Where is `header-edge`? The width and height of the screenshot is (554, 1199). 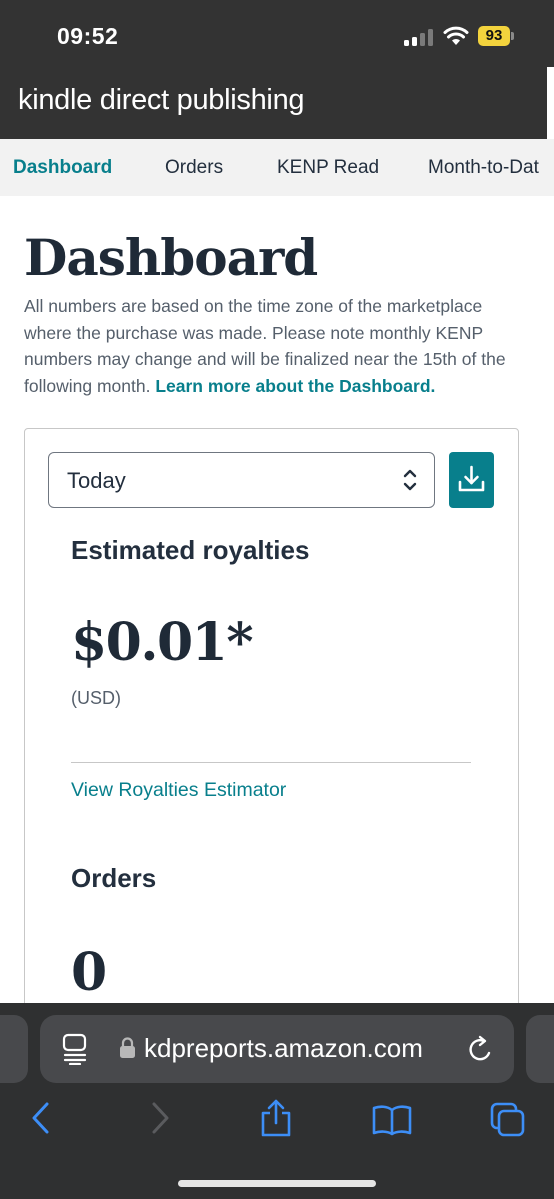
header-edge is located at coordinates (550, 103).